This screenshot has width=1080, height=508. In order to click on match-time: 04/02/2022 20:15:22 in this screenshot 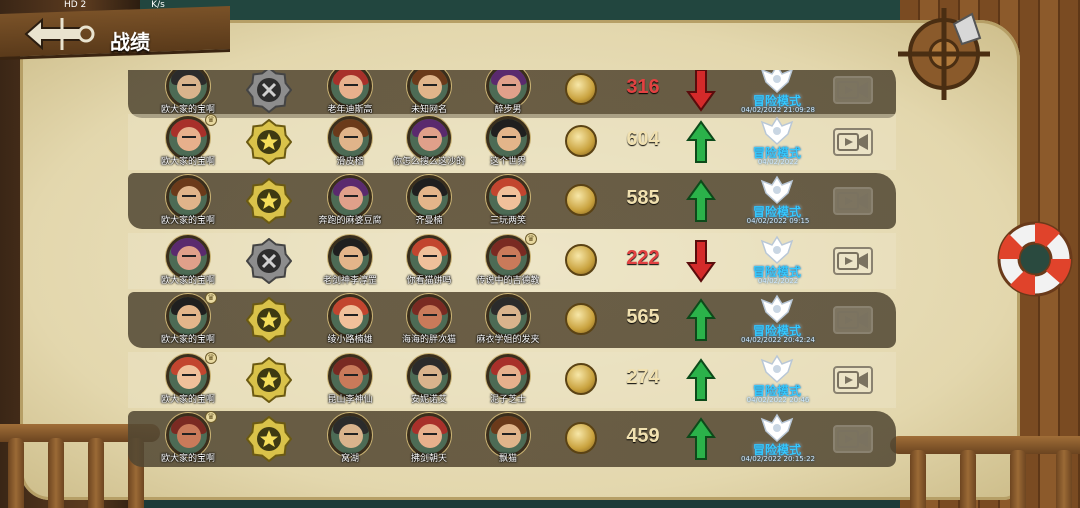, I will do `click(777, 459)`.